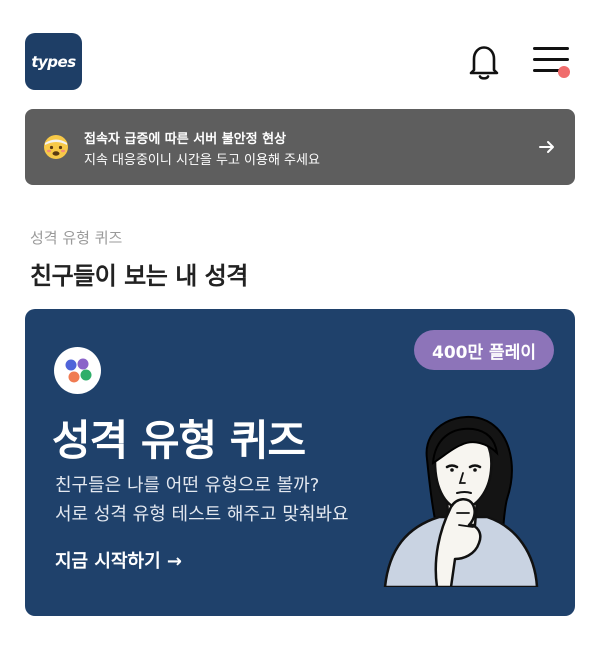  Describe the element at coordinates (185, 139) in the screenshot. I see `notice-title: 접속자 급증에 따른 서버 불안정 현상` at that location.